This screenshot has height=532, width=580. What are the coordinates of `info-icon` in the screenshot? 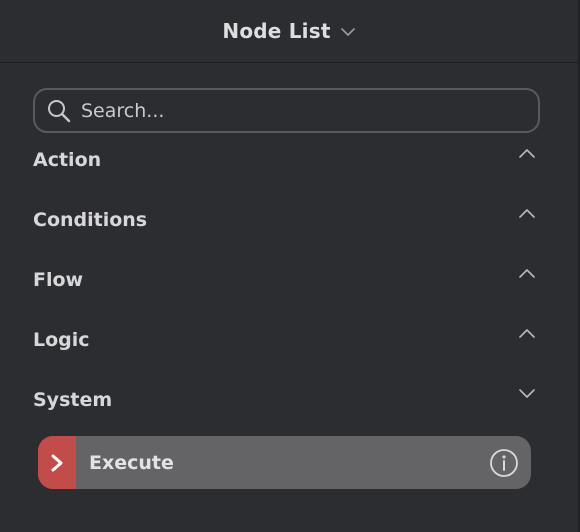 It's located at (504, 463).